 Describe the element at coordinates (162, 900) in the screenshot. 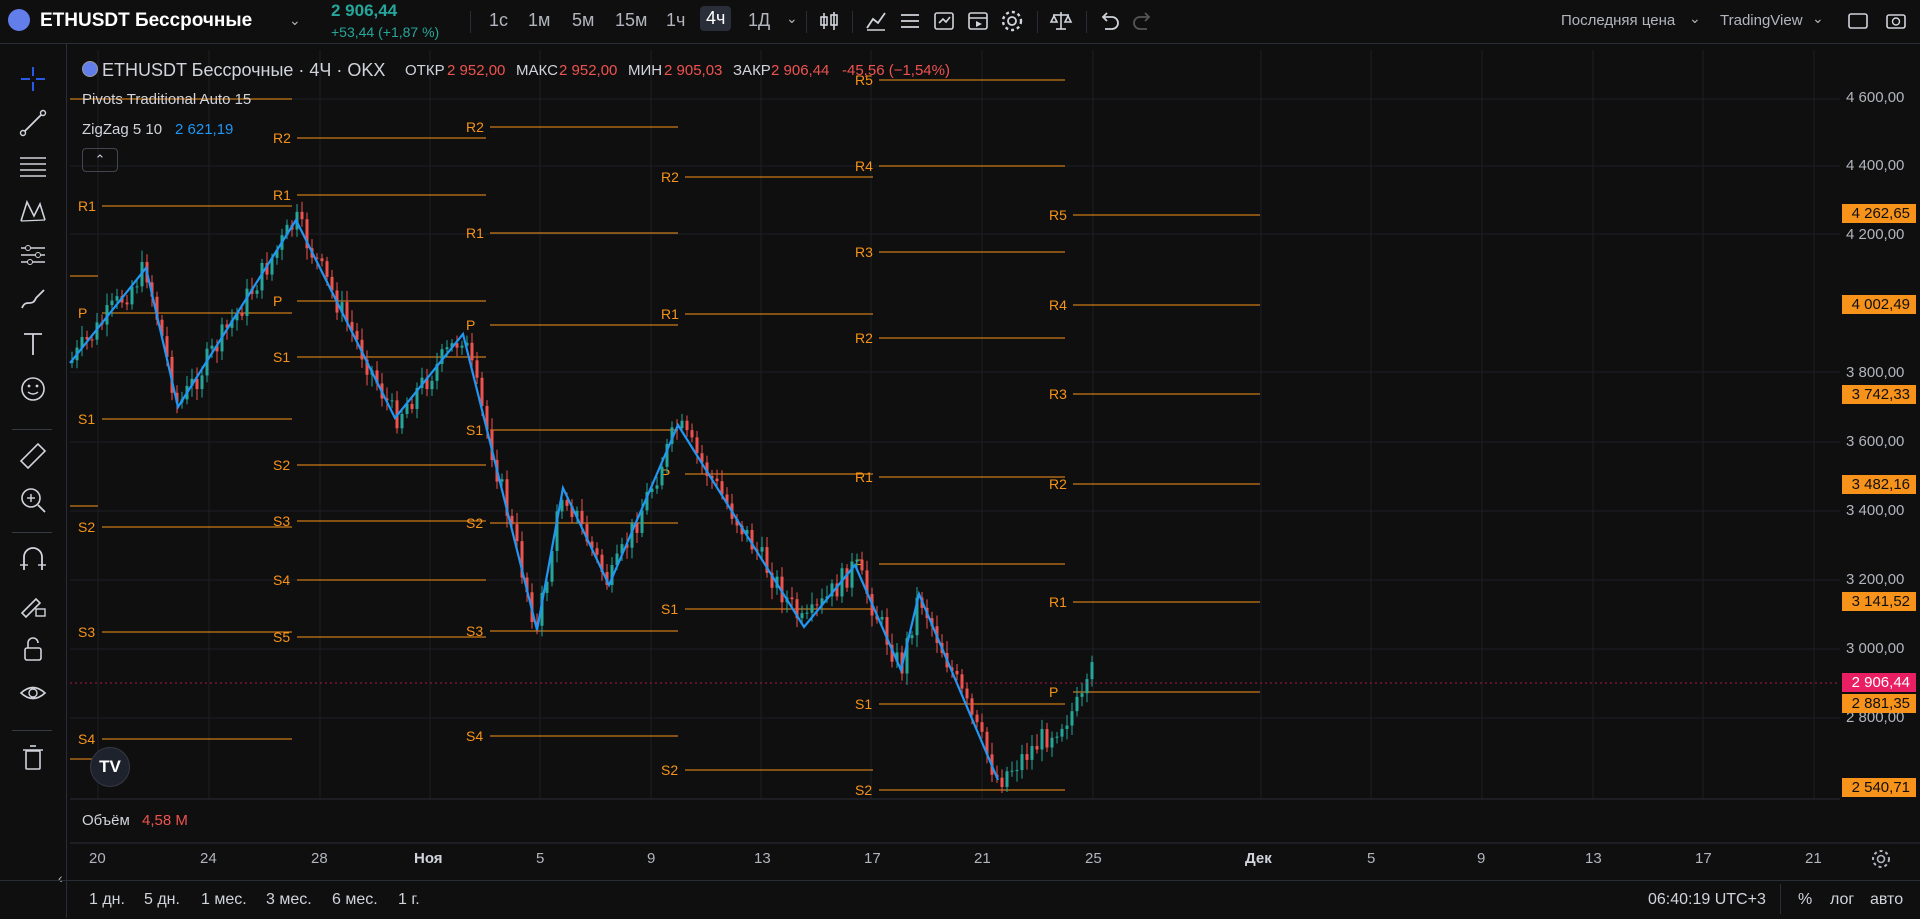

I see `range-5d: 5 дн.` at that location.